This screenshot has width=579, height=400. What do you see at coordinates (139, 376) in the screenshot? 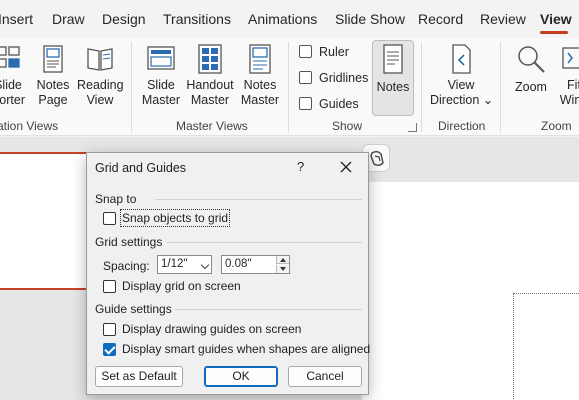
I see `set-as-default-button: Set as Default` at bounding box center [139, 376].